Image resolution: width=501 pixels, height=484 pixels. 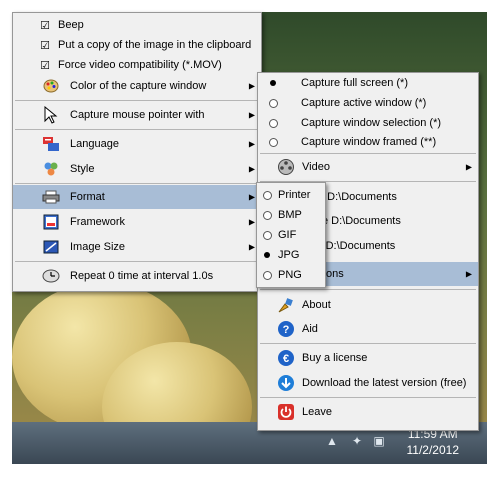 I want to click on clock-icon, so click(x=51, y=276).